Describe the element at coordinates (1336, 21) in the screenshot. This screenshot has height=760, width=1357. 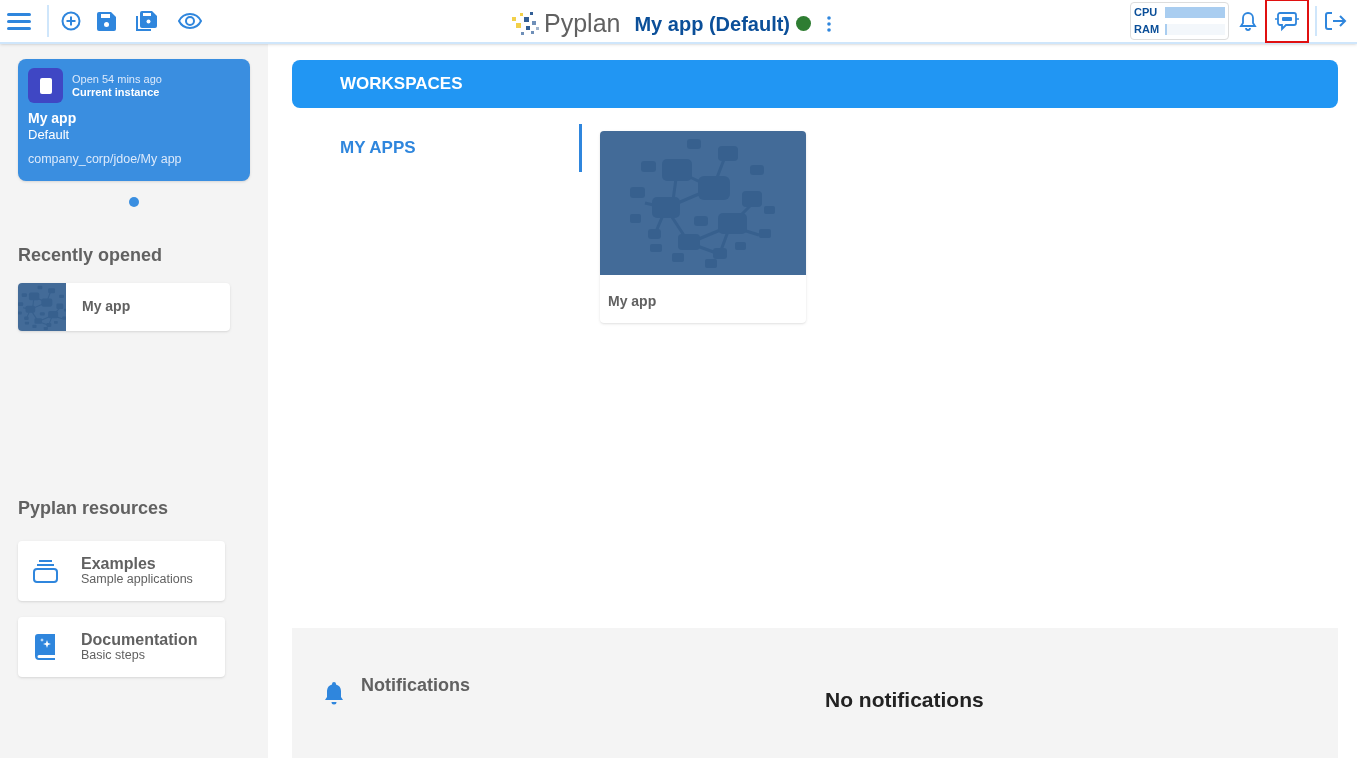
I see `logout-icon` at that location.